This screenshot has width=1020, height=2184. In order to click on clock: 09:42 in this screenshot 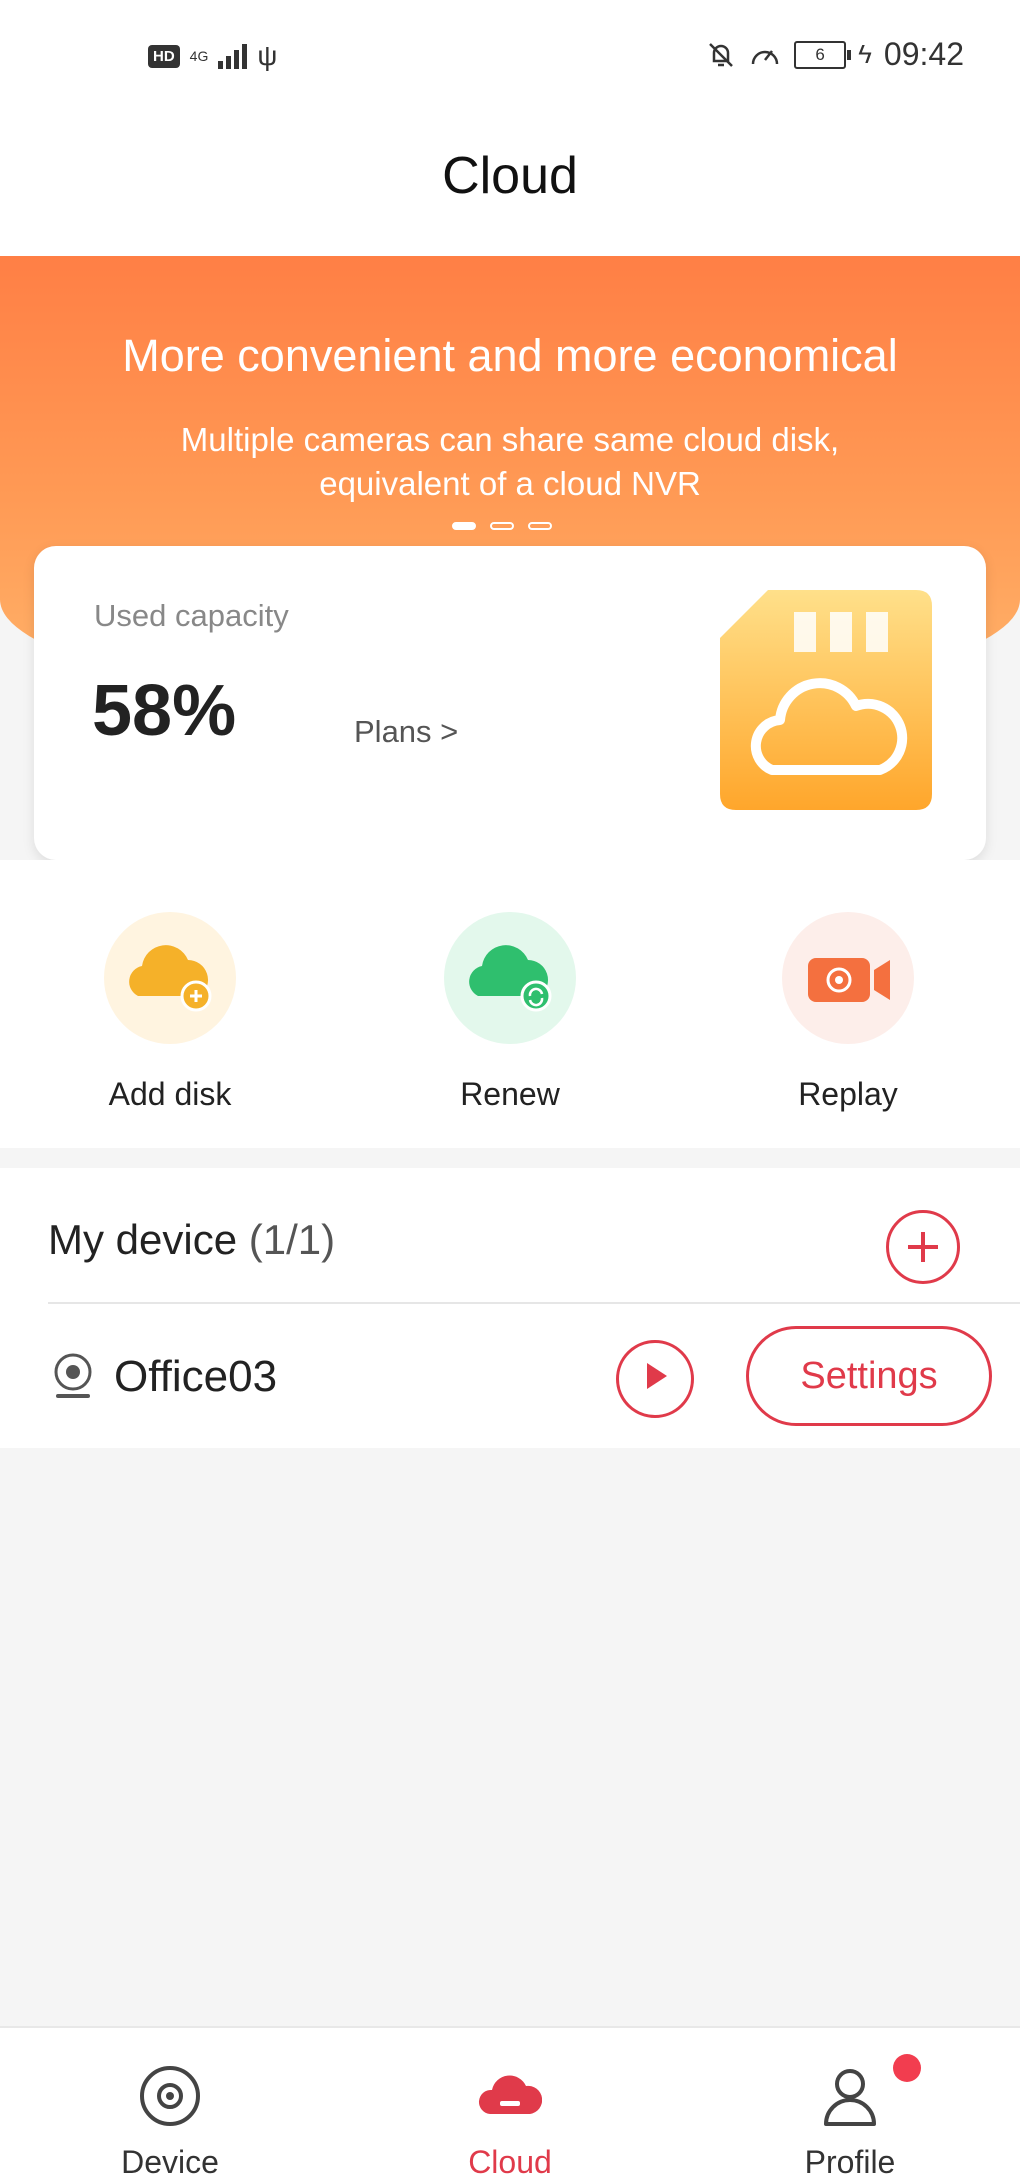, I will do `click(923, 54)`.